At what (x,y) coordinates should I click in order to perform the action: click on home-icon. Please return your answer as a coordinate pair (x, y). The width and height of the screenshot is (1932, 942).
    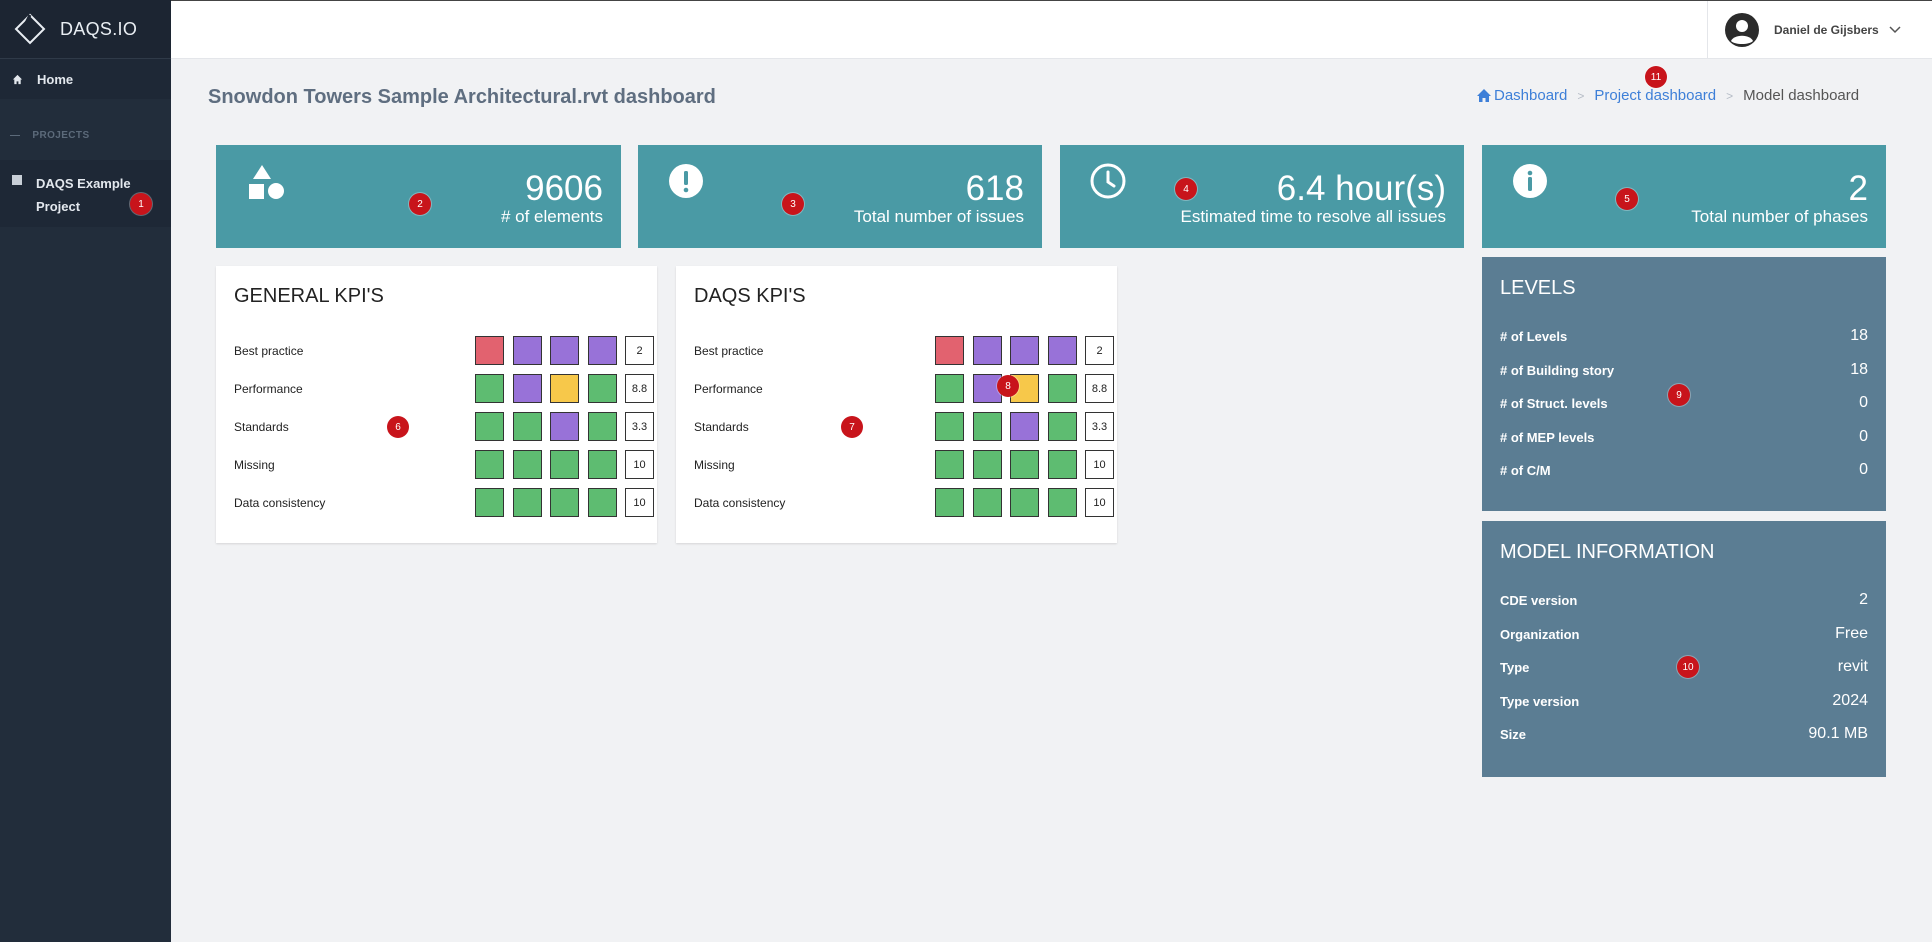
    Looking at the image, I should click on (18, 79).